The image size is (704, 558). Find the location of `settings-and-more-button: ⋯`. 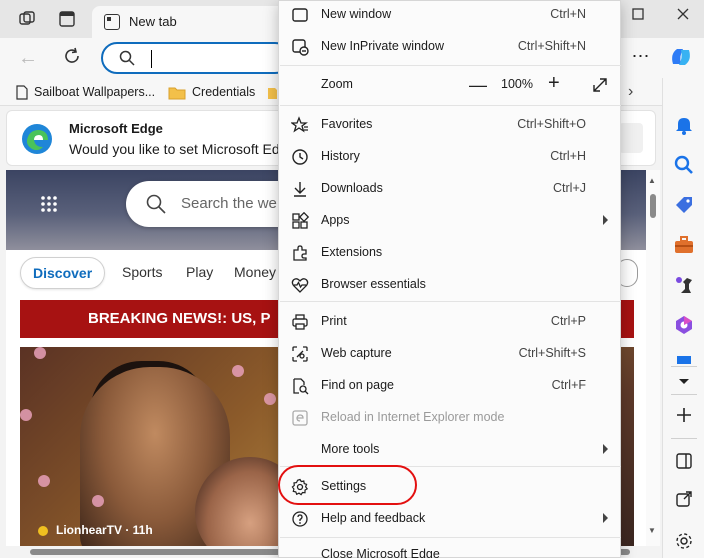

settings-and-more-button: ⋯ is located at coordinates (641, 58).